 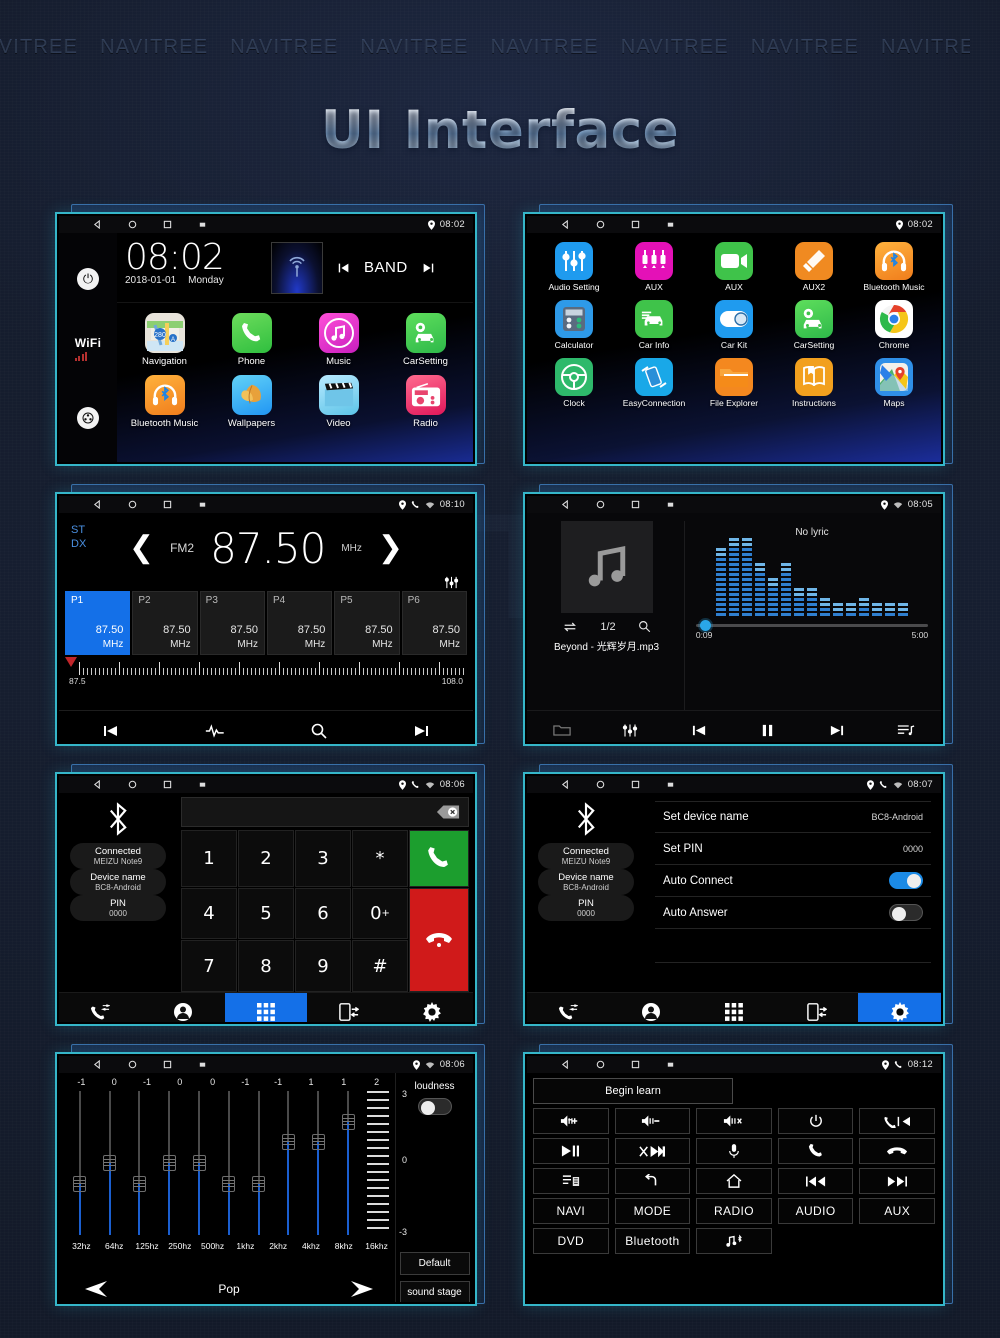 I want to click on home-app-wallpapers: Wallpapers, so click(x=251, y=402).